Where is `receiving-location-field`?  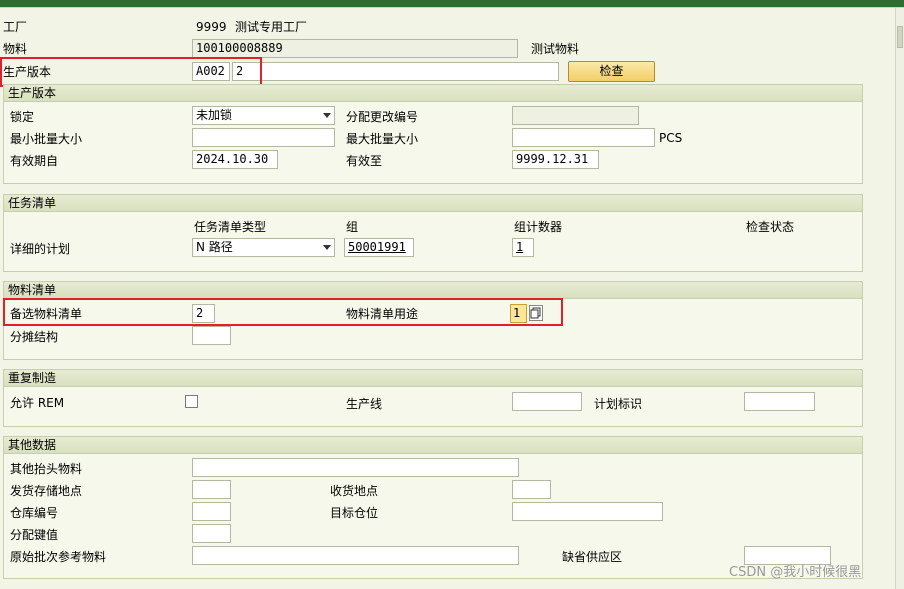 receiving-location-field is located at coordinates (531, 489).